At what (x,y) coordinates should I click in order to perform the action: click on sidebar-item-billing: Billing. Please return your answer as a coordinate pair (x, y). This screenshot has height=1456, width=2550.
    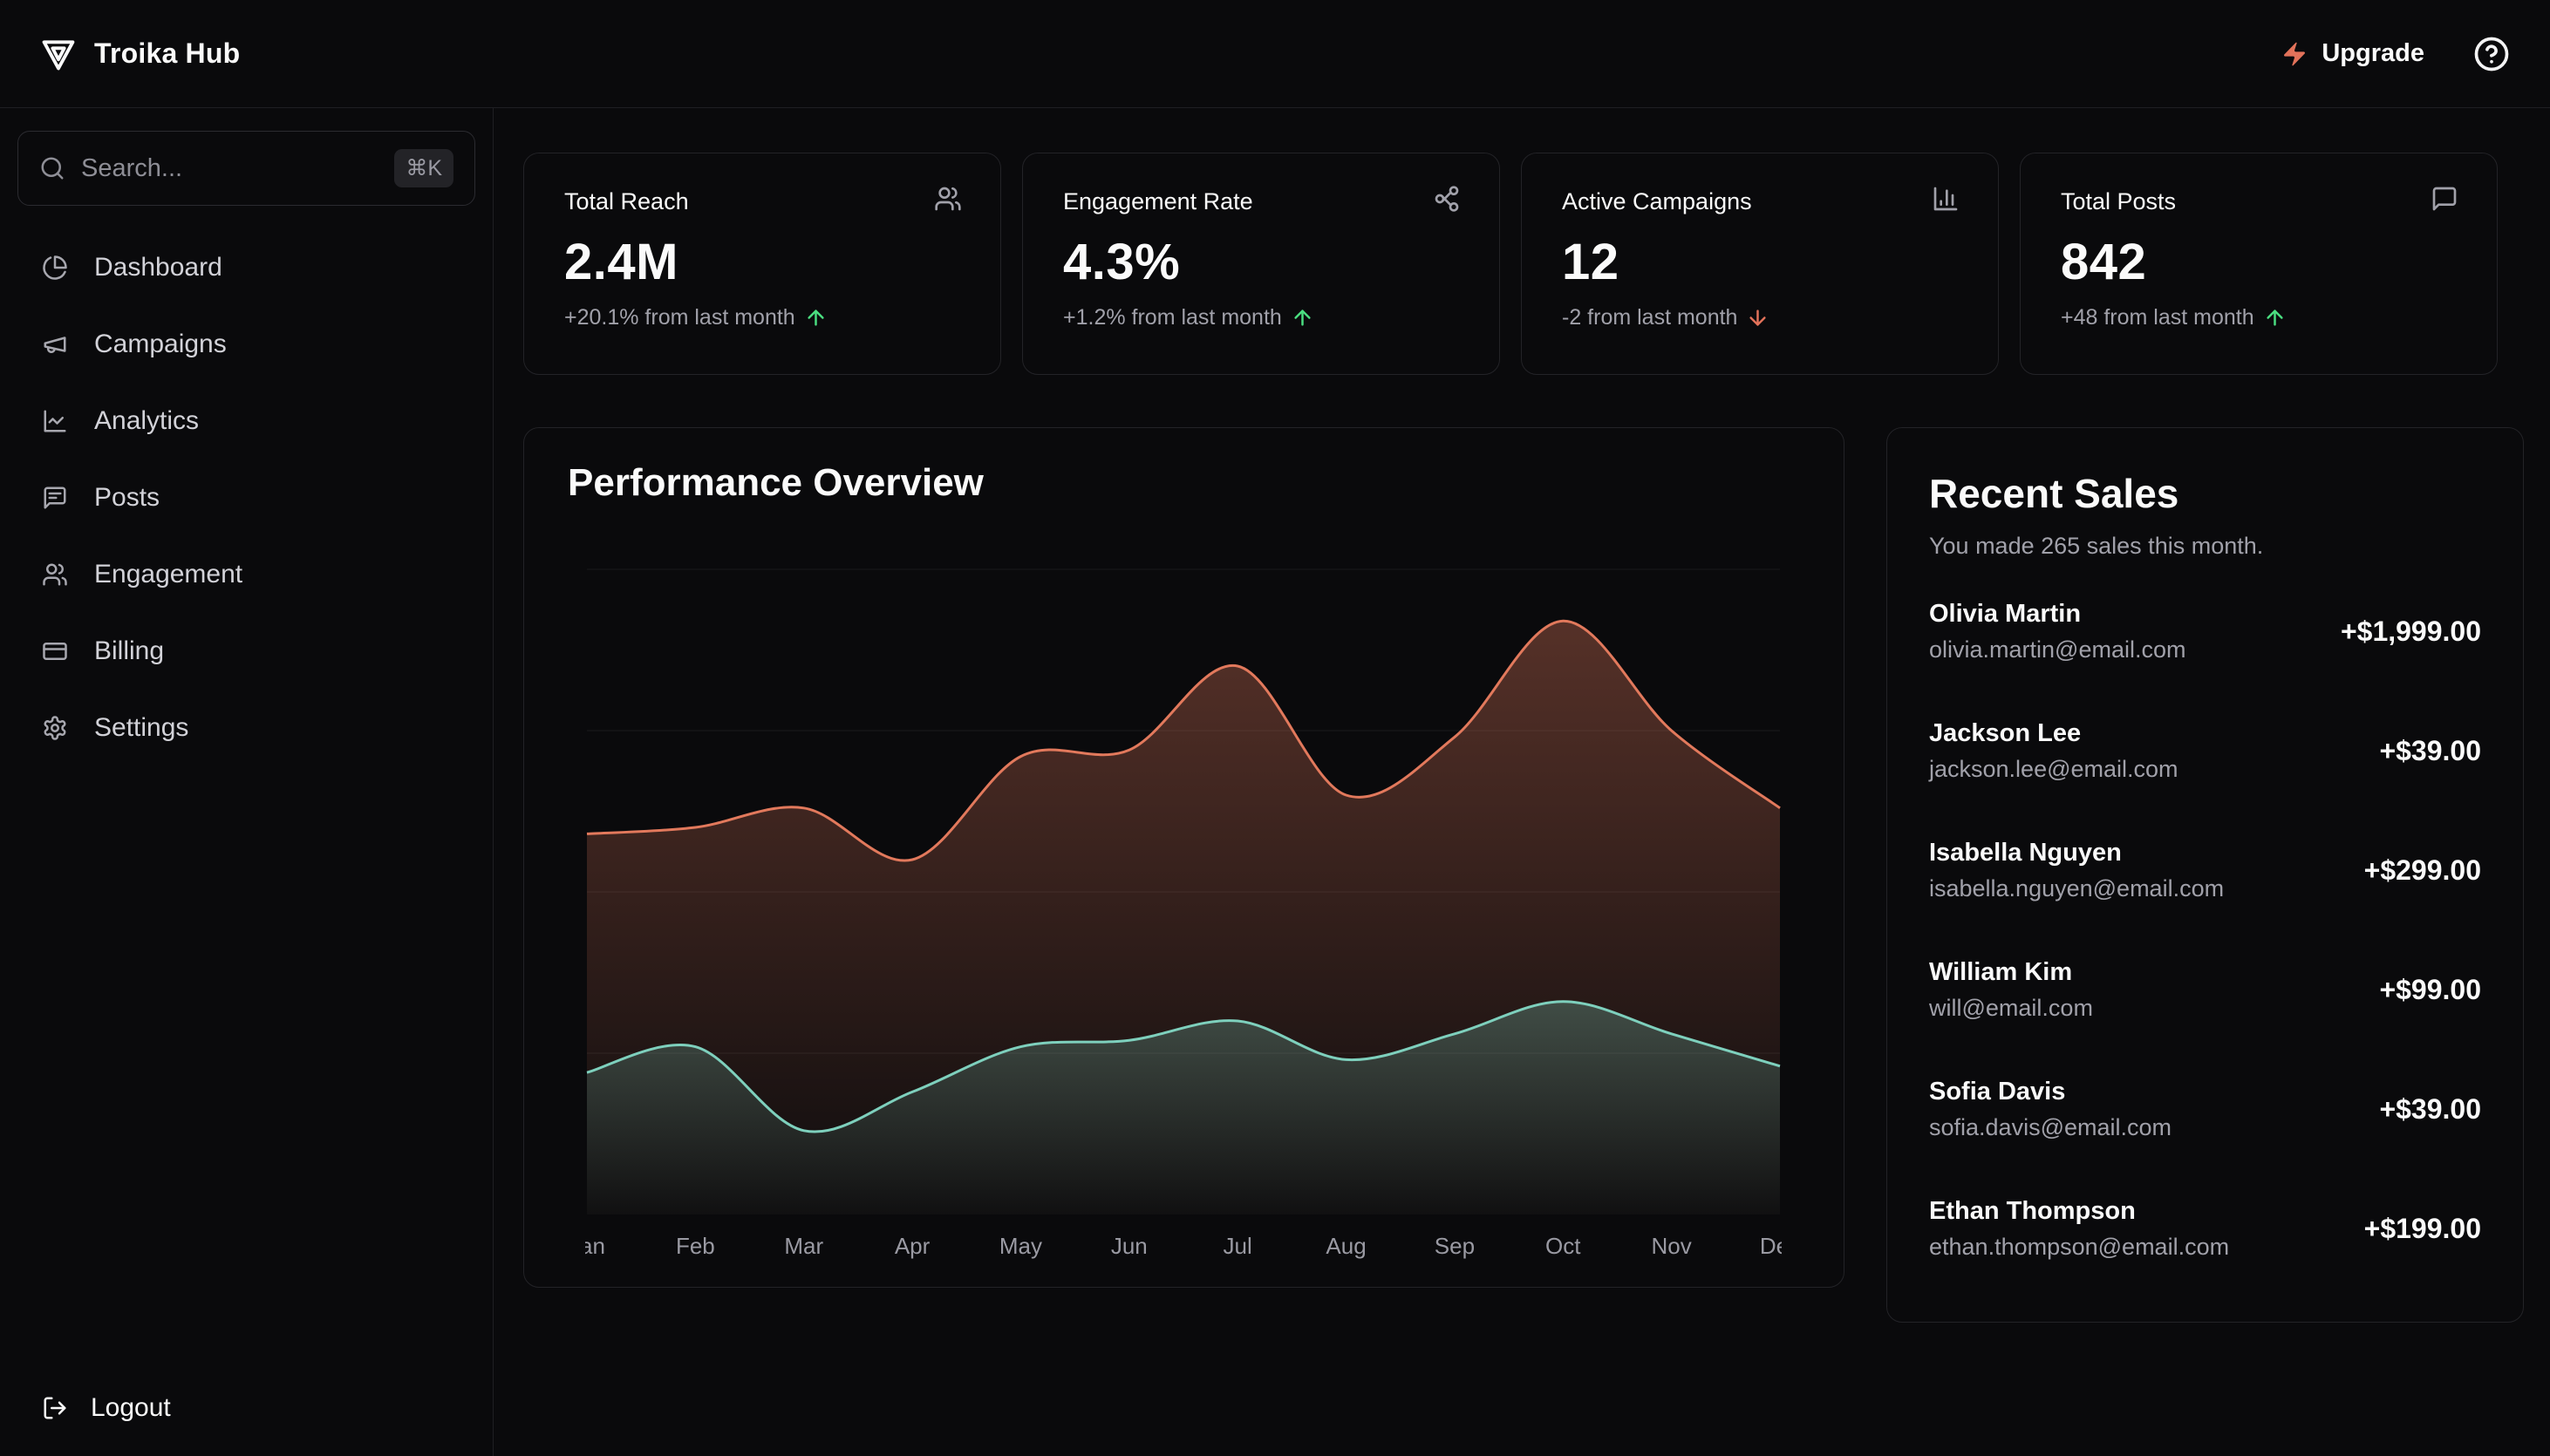
    Looking at the image, I should click on (246, 651).